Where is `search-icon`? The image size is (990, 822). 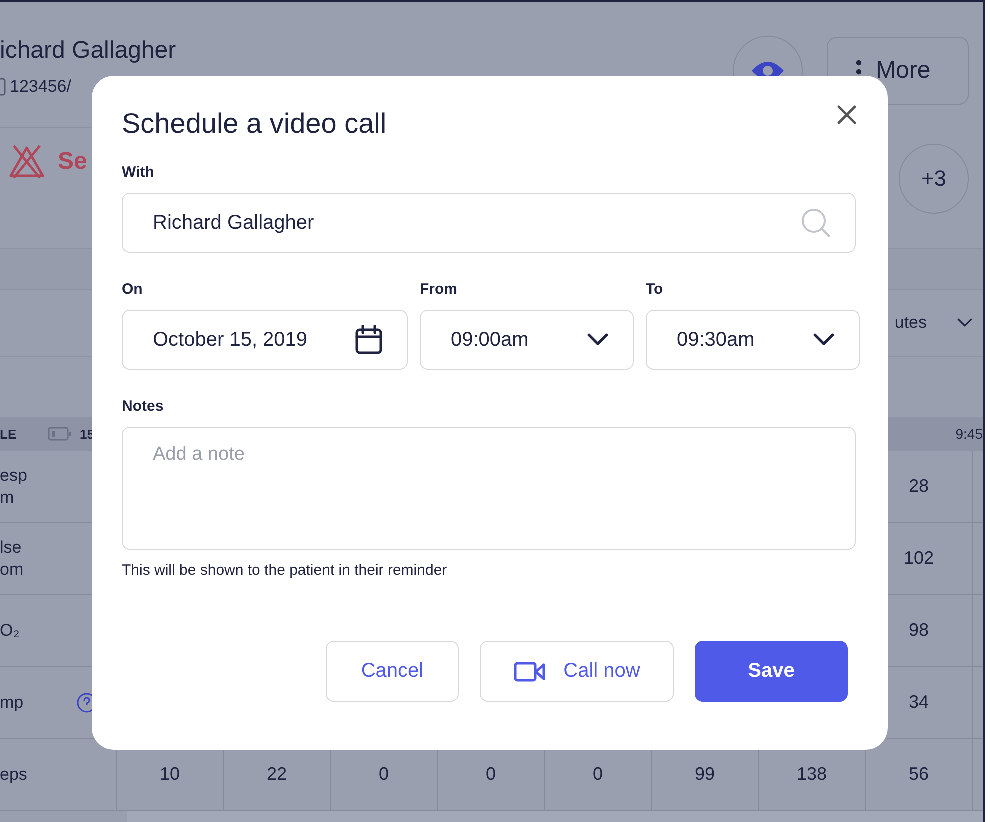
search-icon is located at coordinates (816, 223).